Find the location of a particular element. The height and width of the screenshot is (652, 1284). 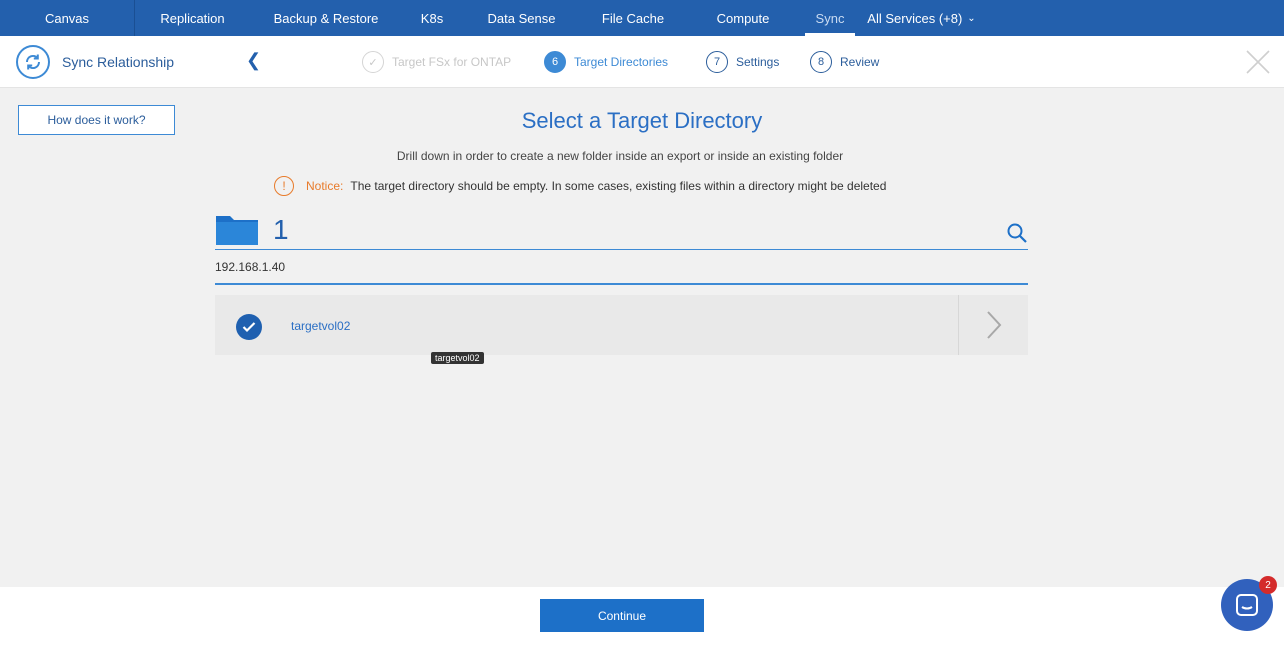

nav-label: K8s is located at coordinates (432, 18).